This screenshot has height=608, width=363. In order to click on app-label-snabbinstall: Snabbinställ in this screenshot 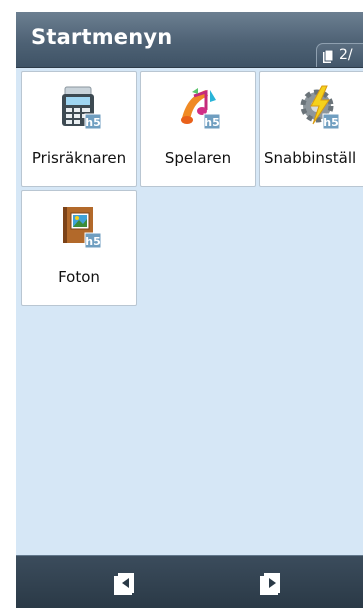, I will do `click(310, 158)`.